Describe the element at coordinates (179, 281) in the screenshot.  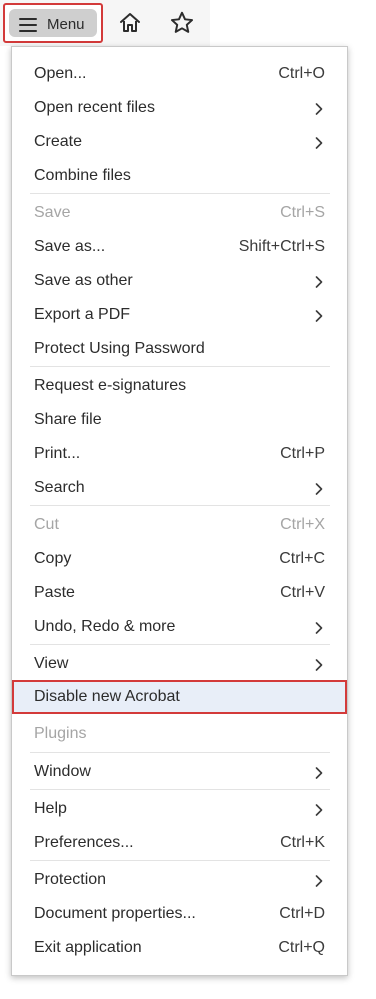
I see `menu-item-save-as-other: Save as other` at that location.